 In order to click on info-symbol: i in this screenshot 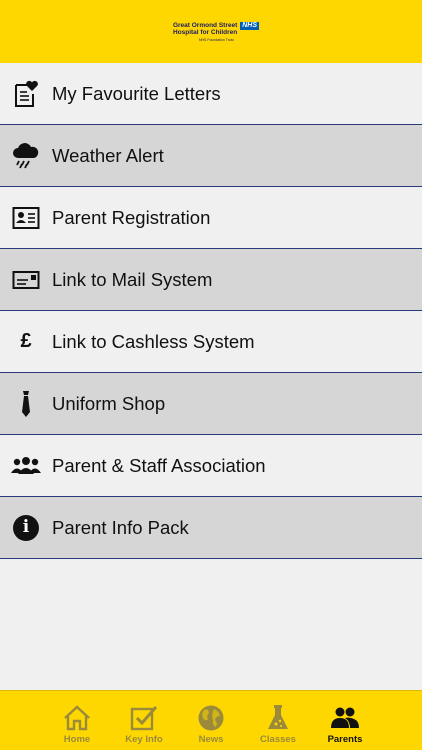, I will do `click(26, 527)`.